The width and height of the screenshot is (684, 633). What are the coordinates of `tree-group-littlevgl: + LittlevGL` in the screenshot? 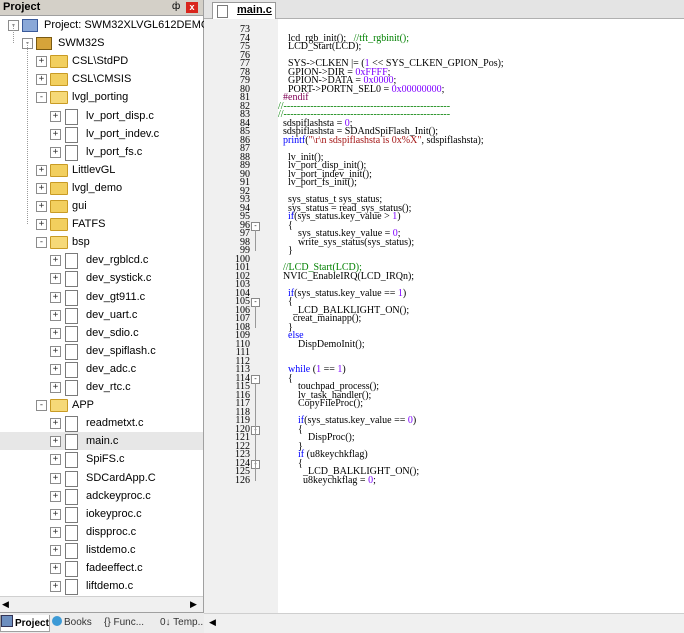 It's located at (101, 170).